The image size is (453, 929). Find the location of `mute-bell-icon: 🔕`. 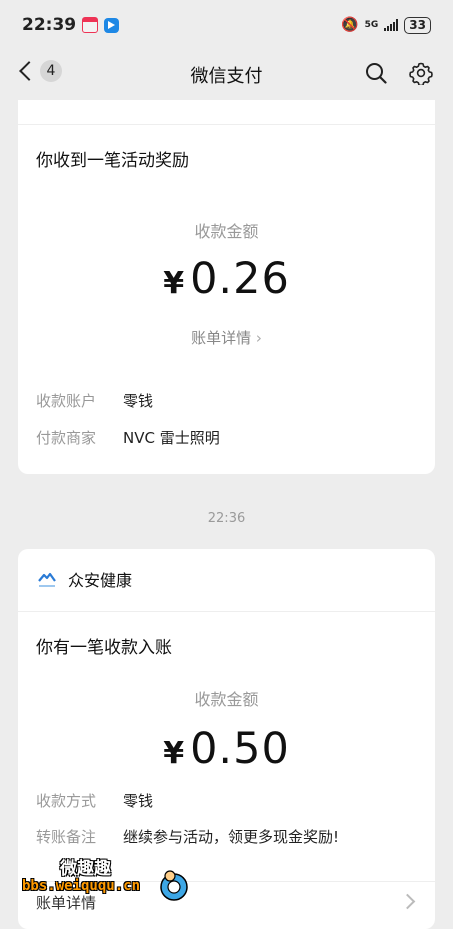

mute-bell-icon: 🔕 is located at coordinates (350, 25).